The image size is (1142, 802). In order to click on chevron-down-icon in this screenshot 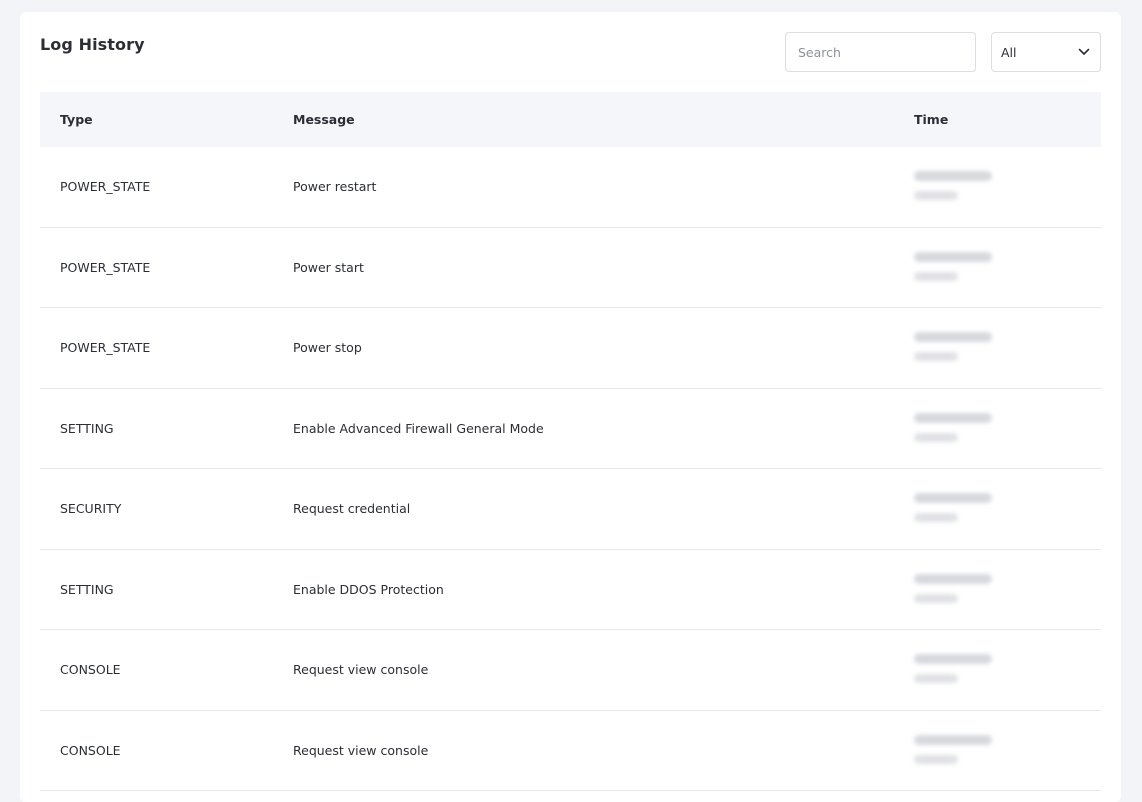, I will do `click(1084, 51)`.